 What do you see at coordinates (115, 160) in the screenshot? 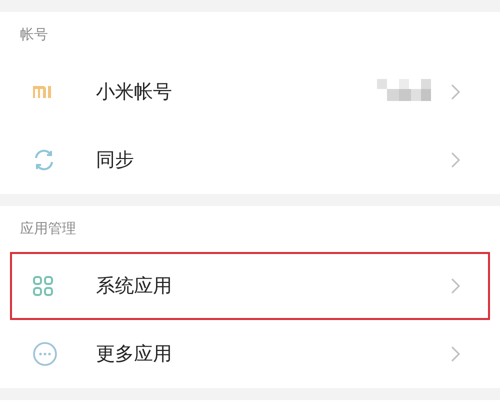
I see `item-label: 同步` at bounding box center [115, 160].